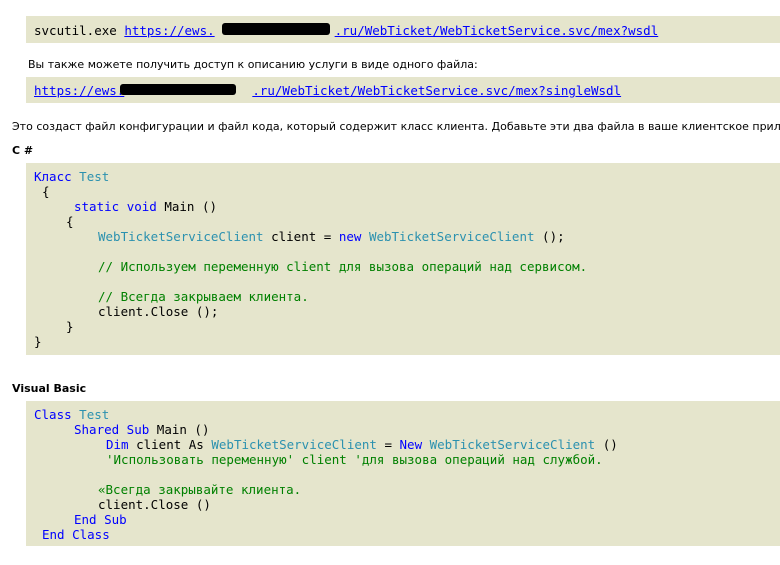  What do you see at coordinates (112, 429) in the screenshot?
I see `vb-shared-sub-keyword: Shared Sub` at bounding box center [112, 429].